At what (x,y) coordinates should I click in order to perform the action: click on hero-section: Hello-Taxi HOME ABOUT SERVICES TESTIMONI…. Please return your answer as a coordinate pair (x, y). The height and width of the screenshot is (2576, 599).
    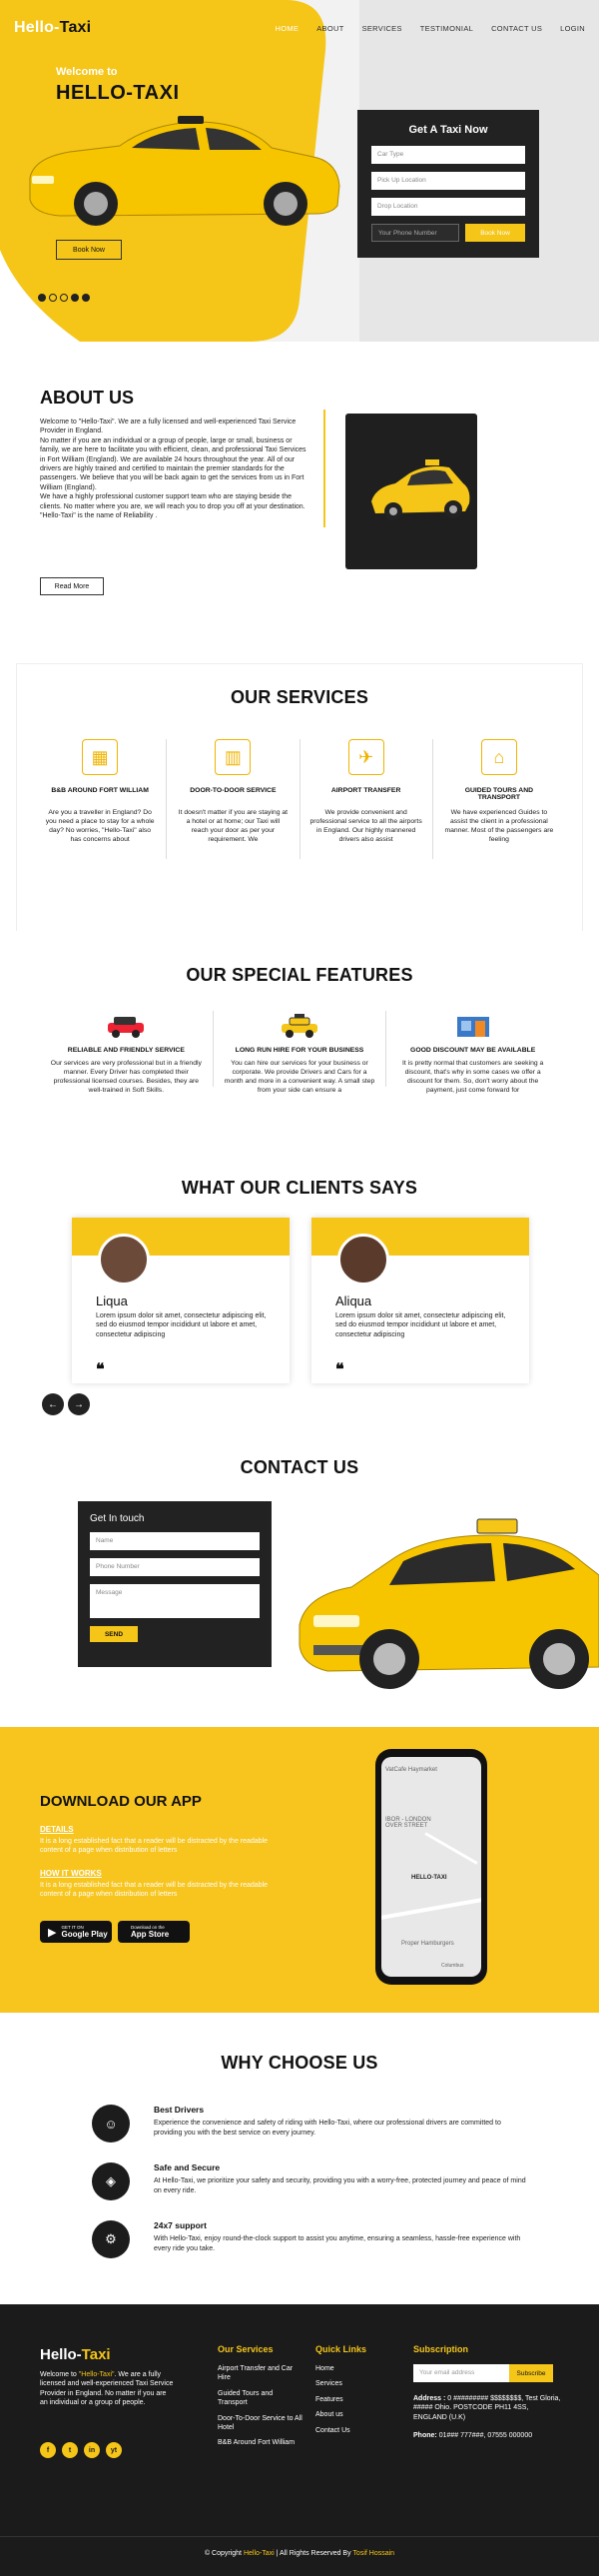
    Looking at the image, I should click on (299, 171).